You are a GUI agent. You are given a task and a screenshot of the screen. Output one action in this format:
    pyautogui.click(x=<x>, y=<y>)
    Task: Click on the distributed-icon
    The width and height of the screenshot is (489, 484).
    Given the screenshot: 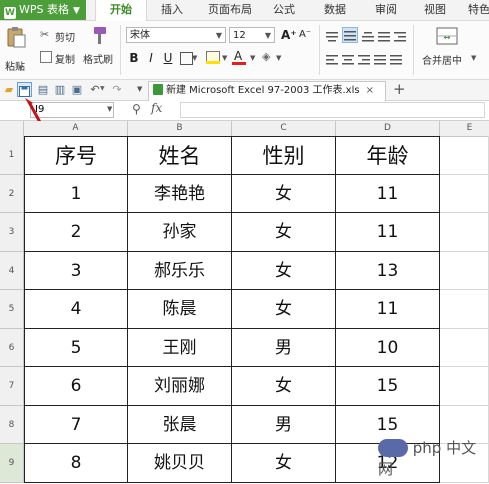 What is the action you would take?
    pyautogui.click(x=396, y=60)
    